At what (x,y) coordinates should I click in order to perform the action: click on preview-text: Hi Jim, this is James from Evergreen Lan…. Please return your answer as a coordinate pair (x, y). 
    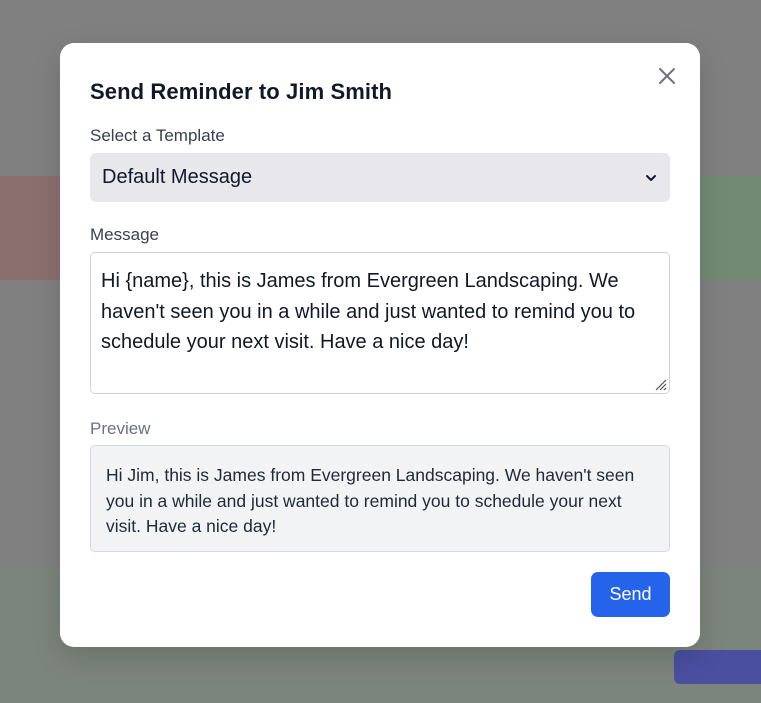
    Looking at the image, I should click on (370, 500).